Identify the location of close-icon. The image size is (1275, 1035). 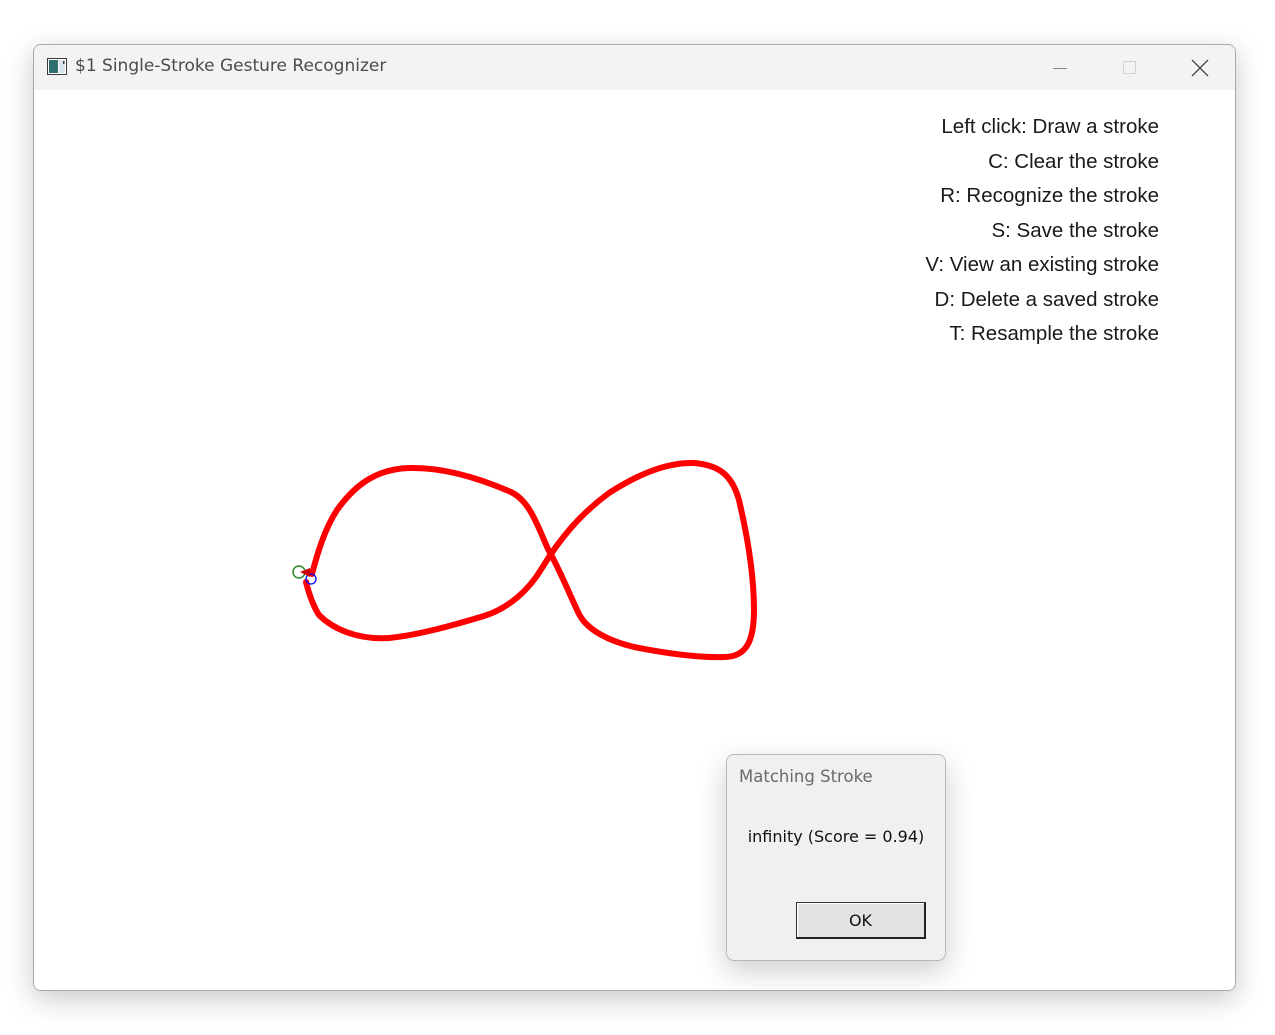
(1200, 67).